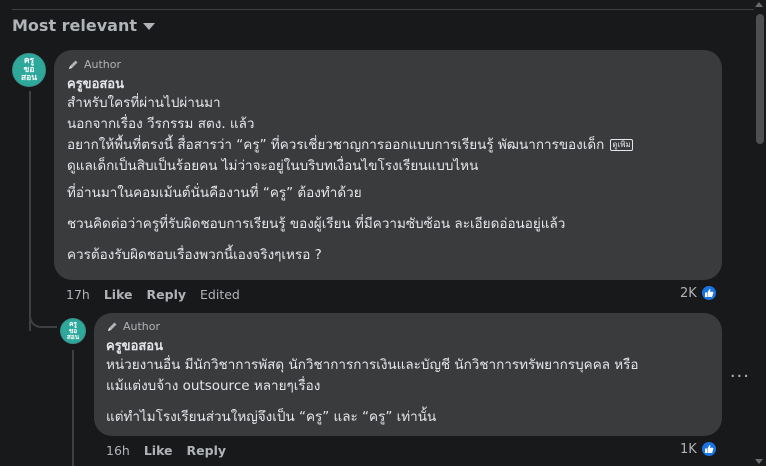 This screenshot has height=466, width=766. What do you see at coordinates (161, 124) in the screenshot?
I see `comment-line: นอกจากเรื่อง วีรกรรม สตง. แล้ว` at bounding box center [161, 124].